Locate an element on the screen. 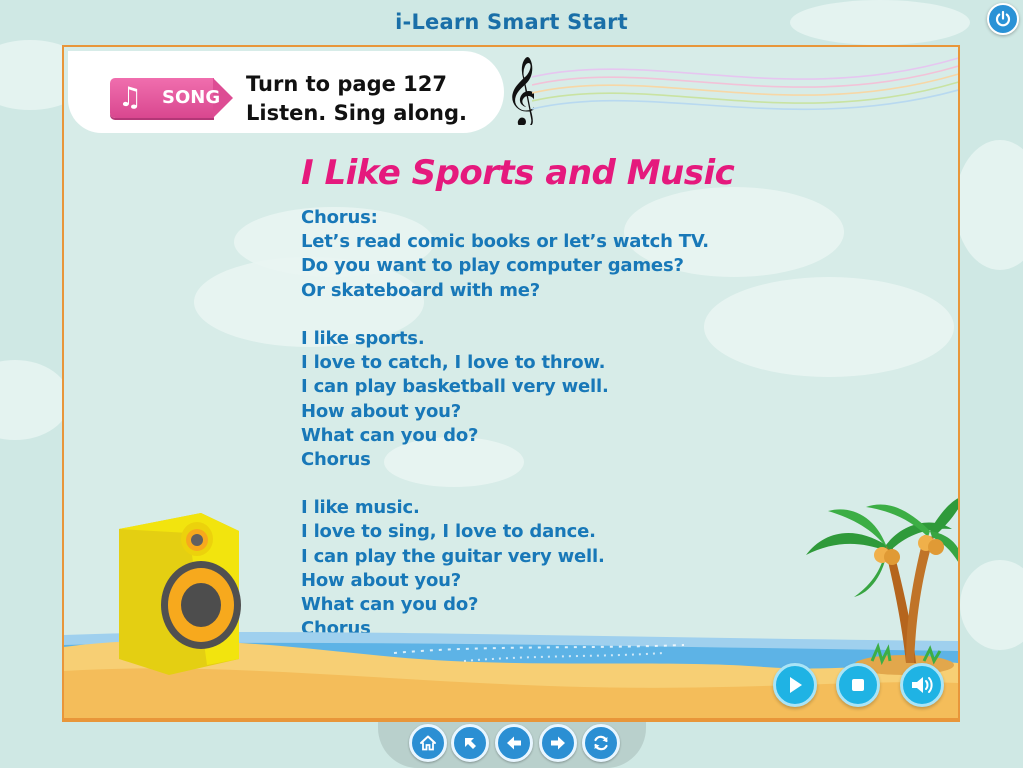 The height and width of the screenshot is (768, 1023). back-to-menu-button is located at coordinates (470, 743).